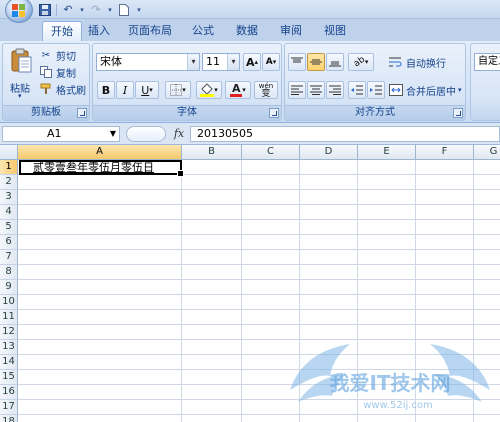 Image resolution: width=500 pixels, height=422 pixels. I want to click on cut-button: ✂ 剪切, so click(57, 55).